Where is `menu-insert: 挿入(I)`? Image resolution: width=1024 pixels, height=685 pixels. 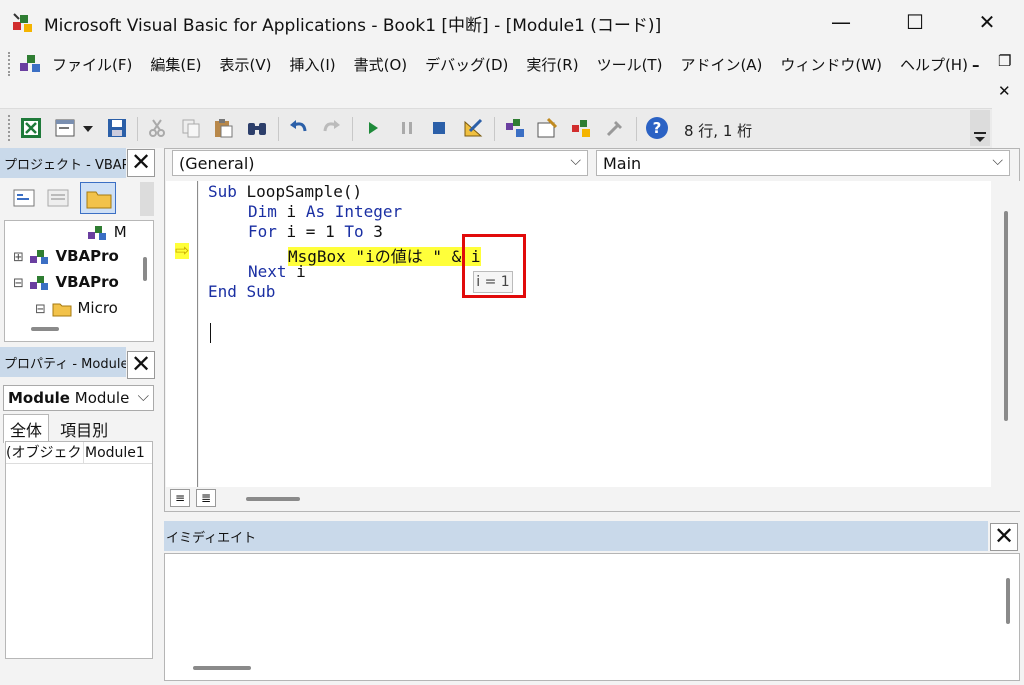 menu-insert: 挿入(I) is located at coordinates (313, 64).